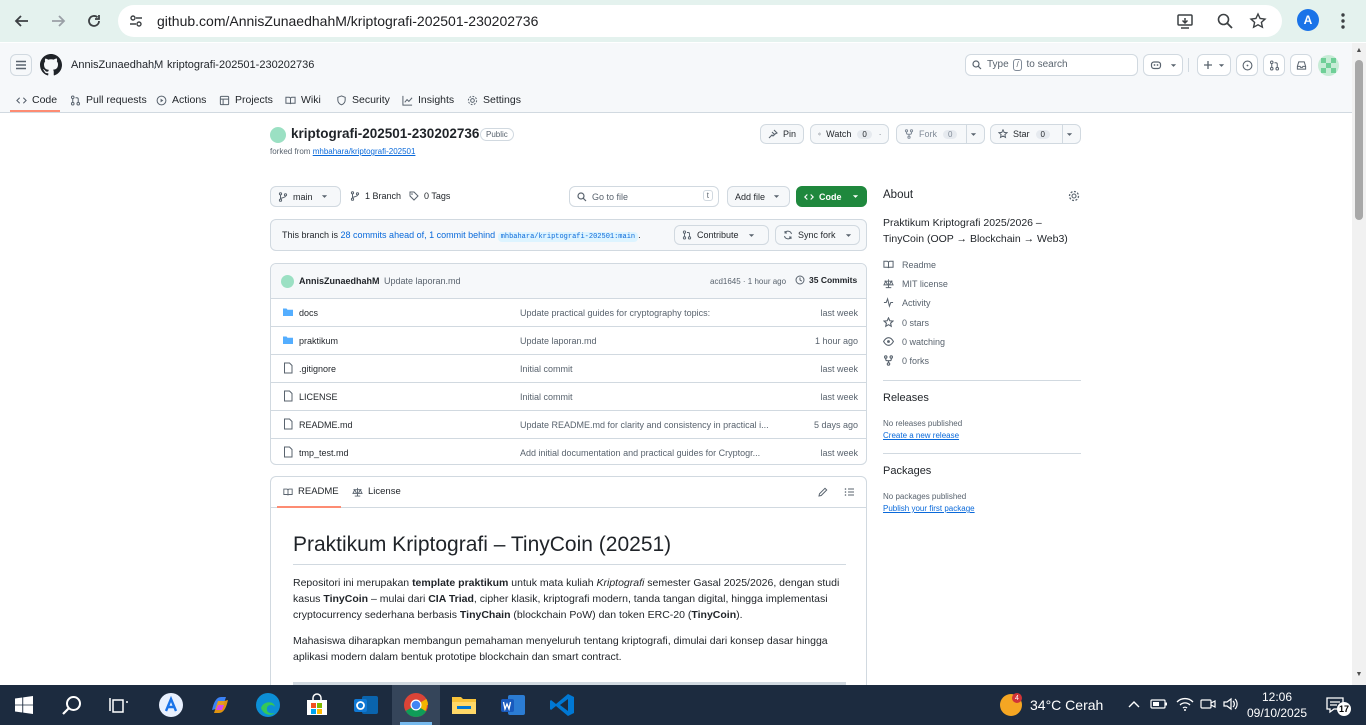 The height and width of the screenshot is (725, 1366). What do you see at coordinates (1359, 51) in the screenshot?
I see `scroll-up-arrow: ▲` at bounding box center [1359, 51].